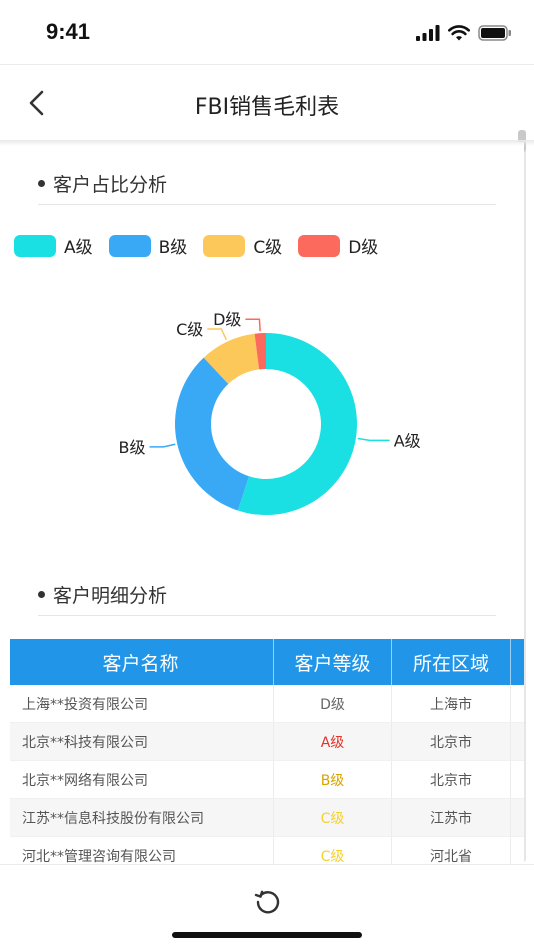 This screenshot has width=534, height=950. I want to click on table-row: 北京**科技有限公司 A级 北京市, so click(267, 742).